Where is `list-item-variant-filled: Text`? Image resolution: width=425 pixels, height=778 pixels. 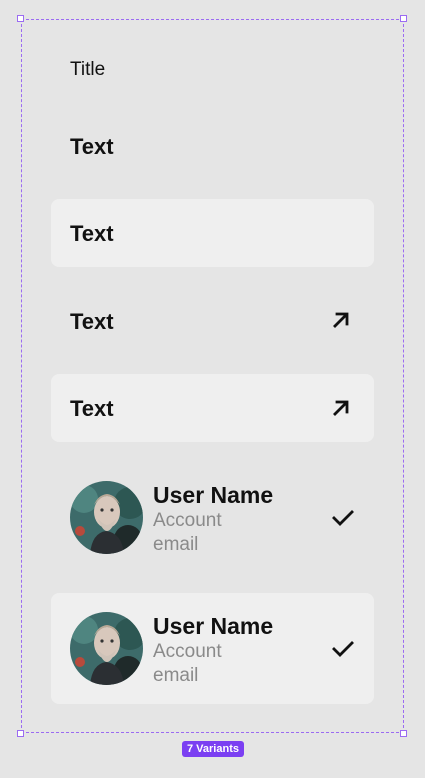
list-item-variant-filled: Text is located at coordinates (212, 233).